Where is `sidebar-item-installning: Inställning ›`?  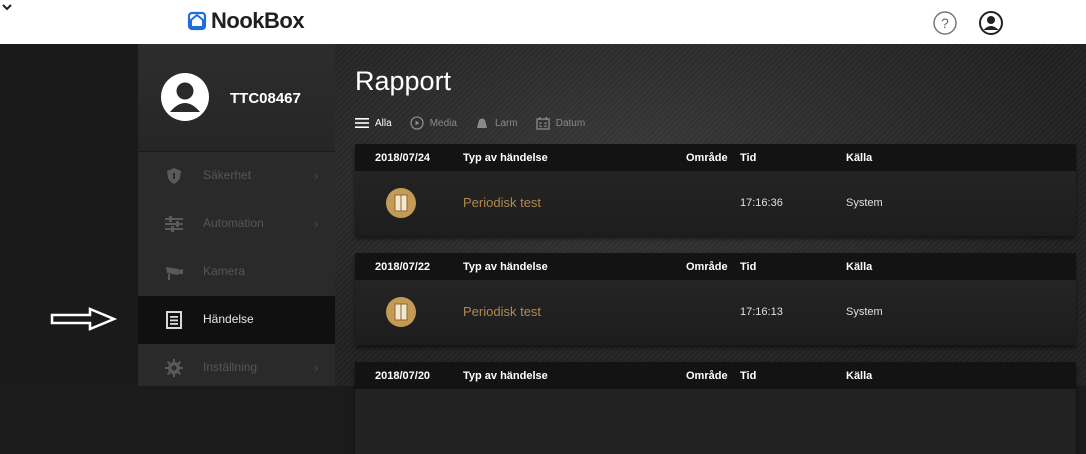
sidebar-item-installning: Inställning › is located at coordinates (236, 368).